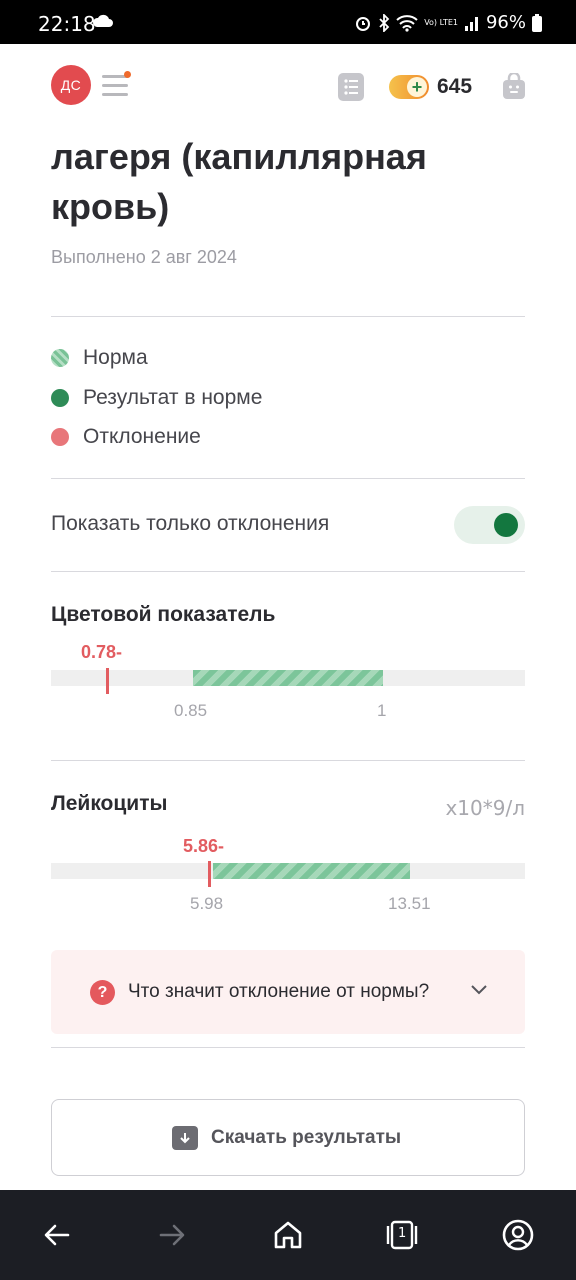 The width and height of the screenshot is (576, 1280). I want to click on download-folder-icon, so click(185, 1138).